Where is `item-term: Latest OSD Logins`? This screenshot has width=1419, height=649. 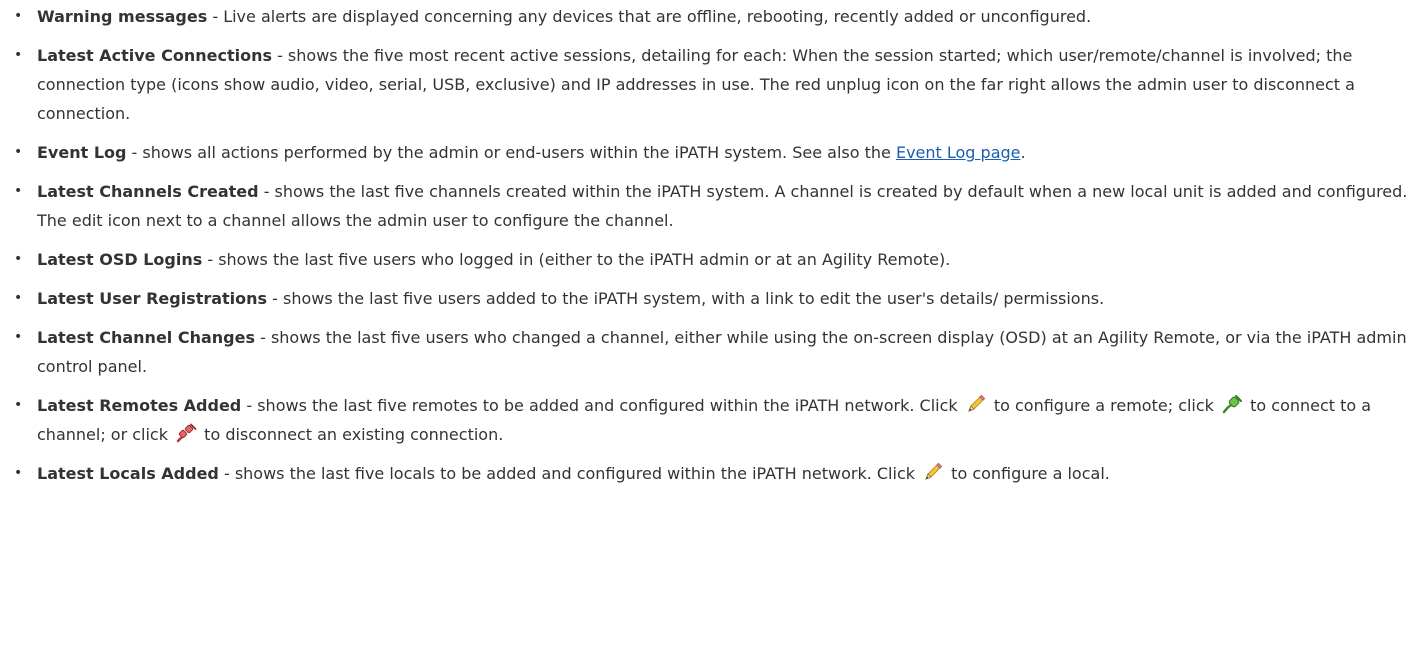 item-term: Latest OSD Logins is located at coordinates (120, 259).